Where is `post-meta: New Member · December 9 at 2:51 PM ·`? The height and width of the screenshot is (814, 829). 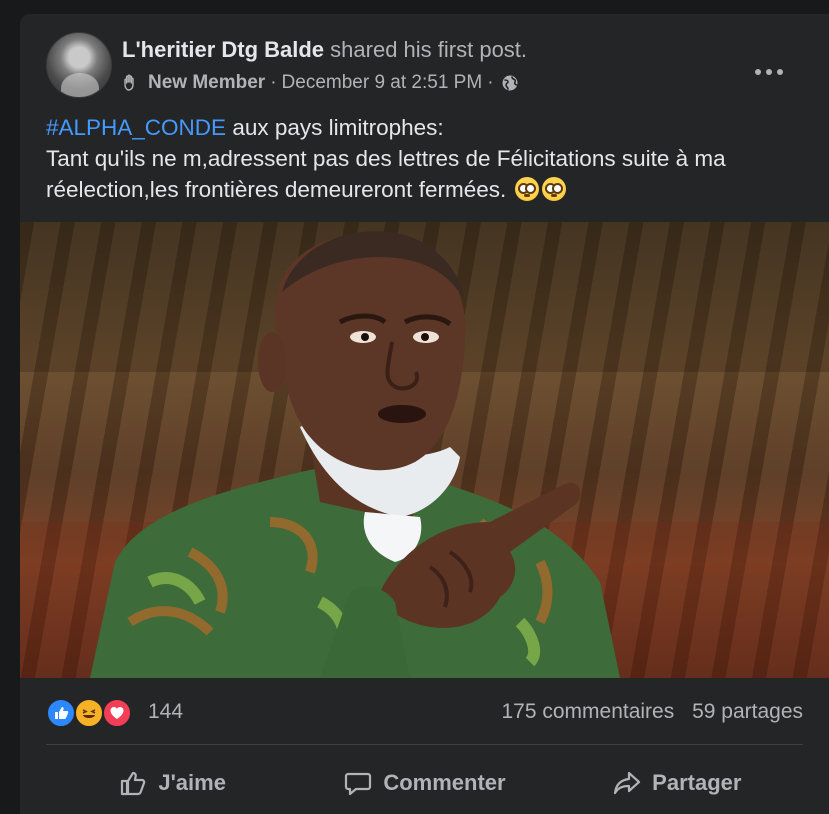 post-meta: New Member · December 9 at 2:51 PM · is located at coordinates (320, 83).